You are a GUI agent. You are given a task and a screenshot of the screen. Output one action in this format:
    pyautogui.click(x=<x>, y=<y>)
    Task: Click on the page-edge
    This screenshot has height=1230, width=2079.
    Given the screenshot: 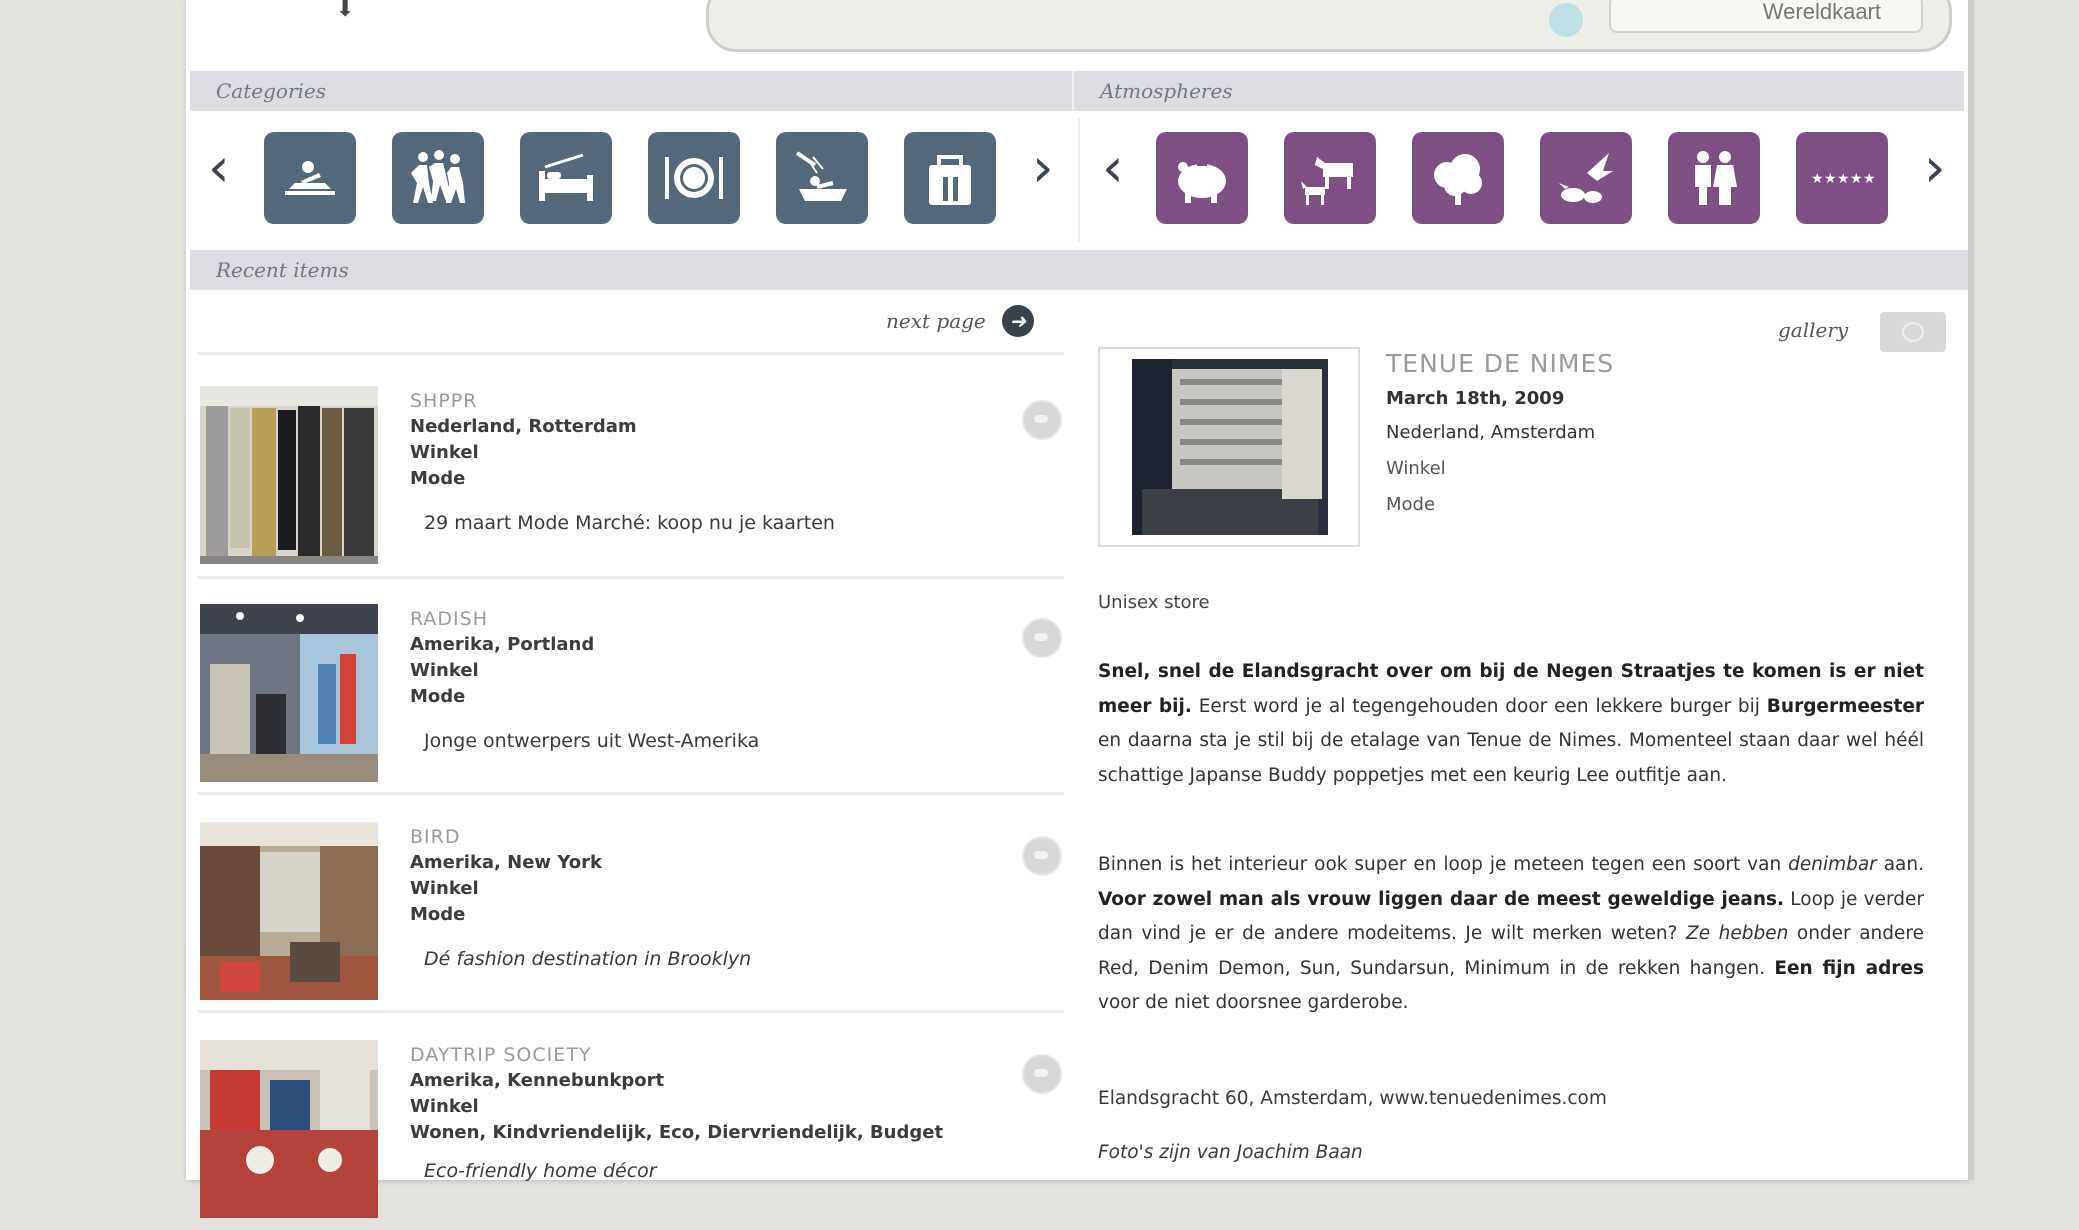 What is the action you would take?
    pyautogui.click(x=1971, y=590)
    